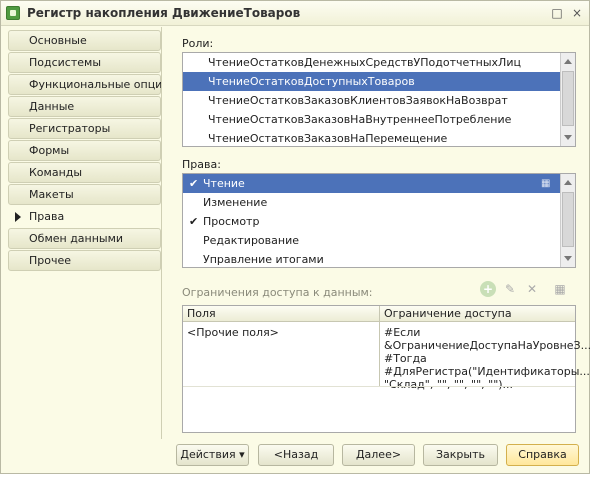 The height and width of the screenshot is (477, 590). I want to click on title-bar: Регистр накопления ДвижениеТоваров □ ×, so click(295, 13).